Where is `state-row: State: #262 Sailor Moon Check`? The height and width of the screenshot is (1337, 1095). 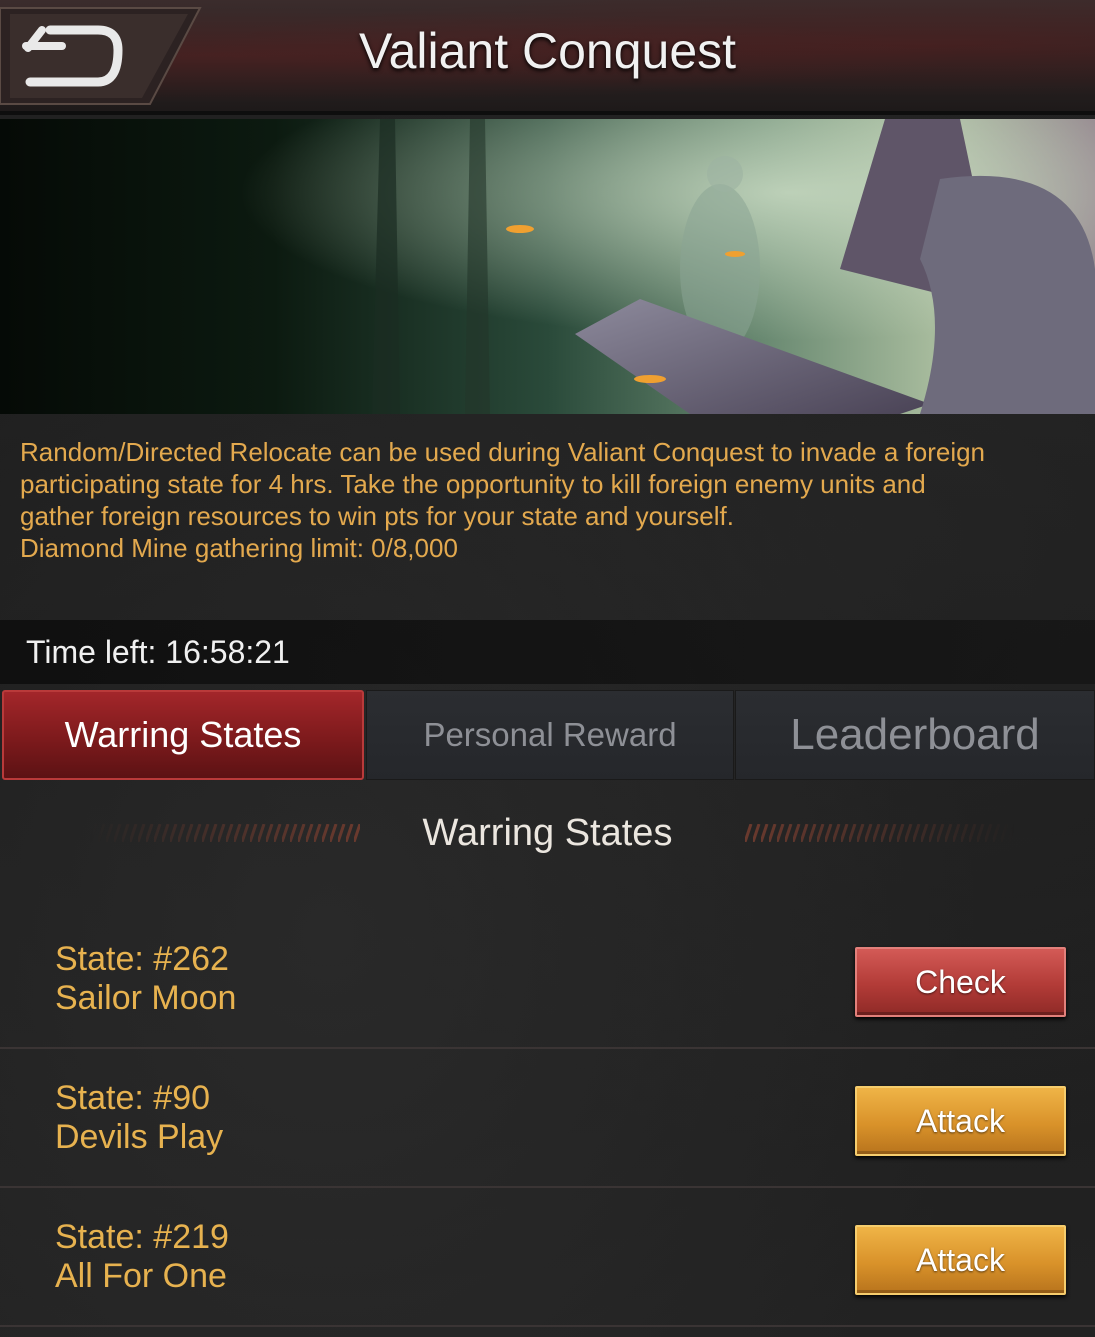
state-row: State: #262 Sailor Moon Check is located at coordinates (547, 979).